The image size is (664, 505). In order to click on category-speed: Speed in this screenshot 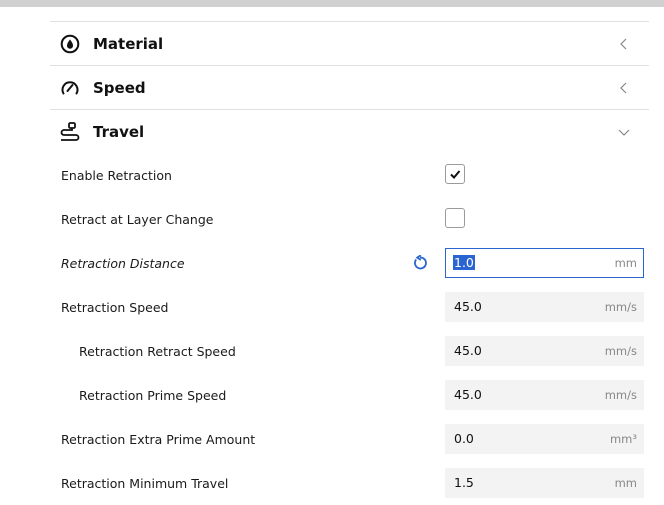, I will do `click(349, 87)`.